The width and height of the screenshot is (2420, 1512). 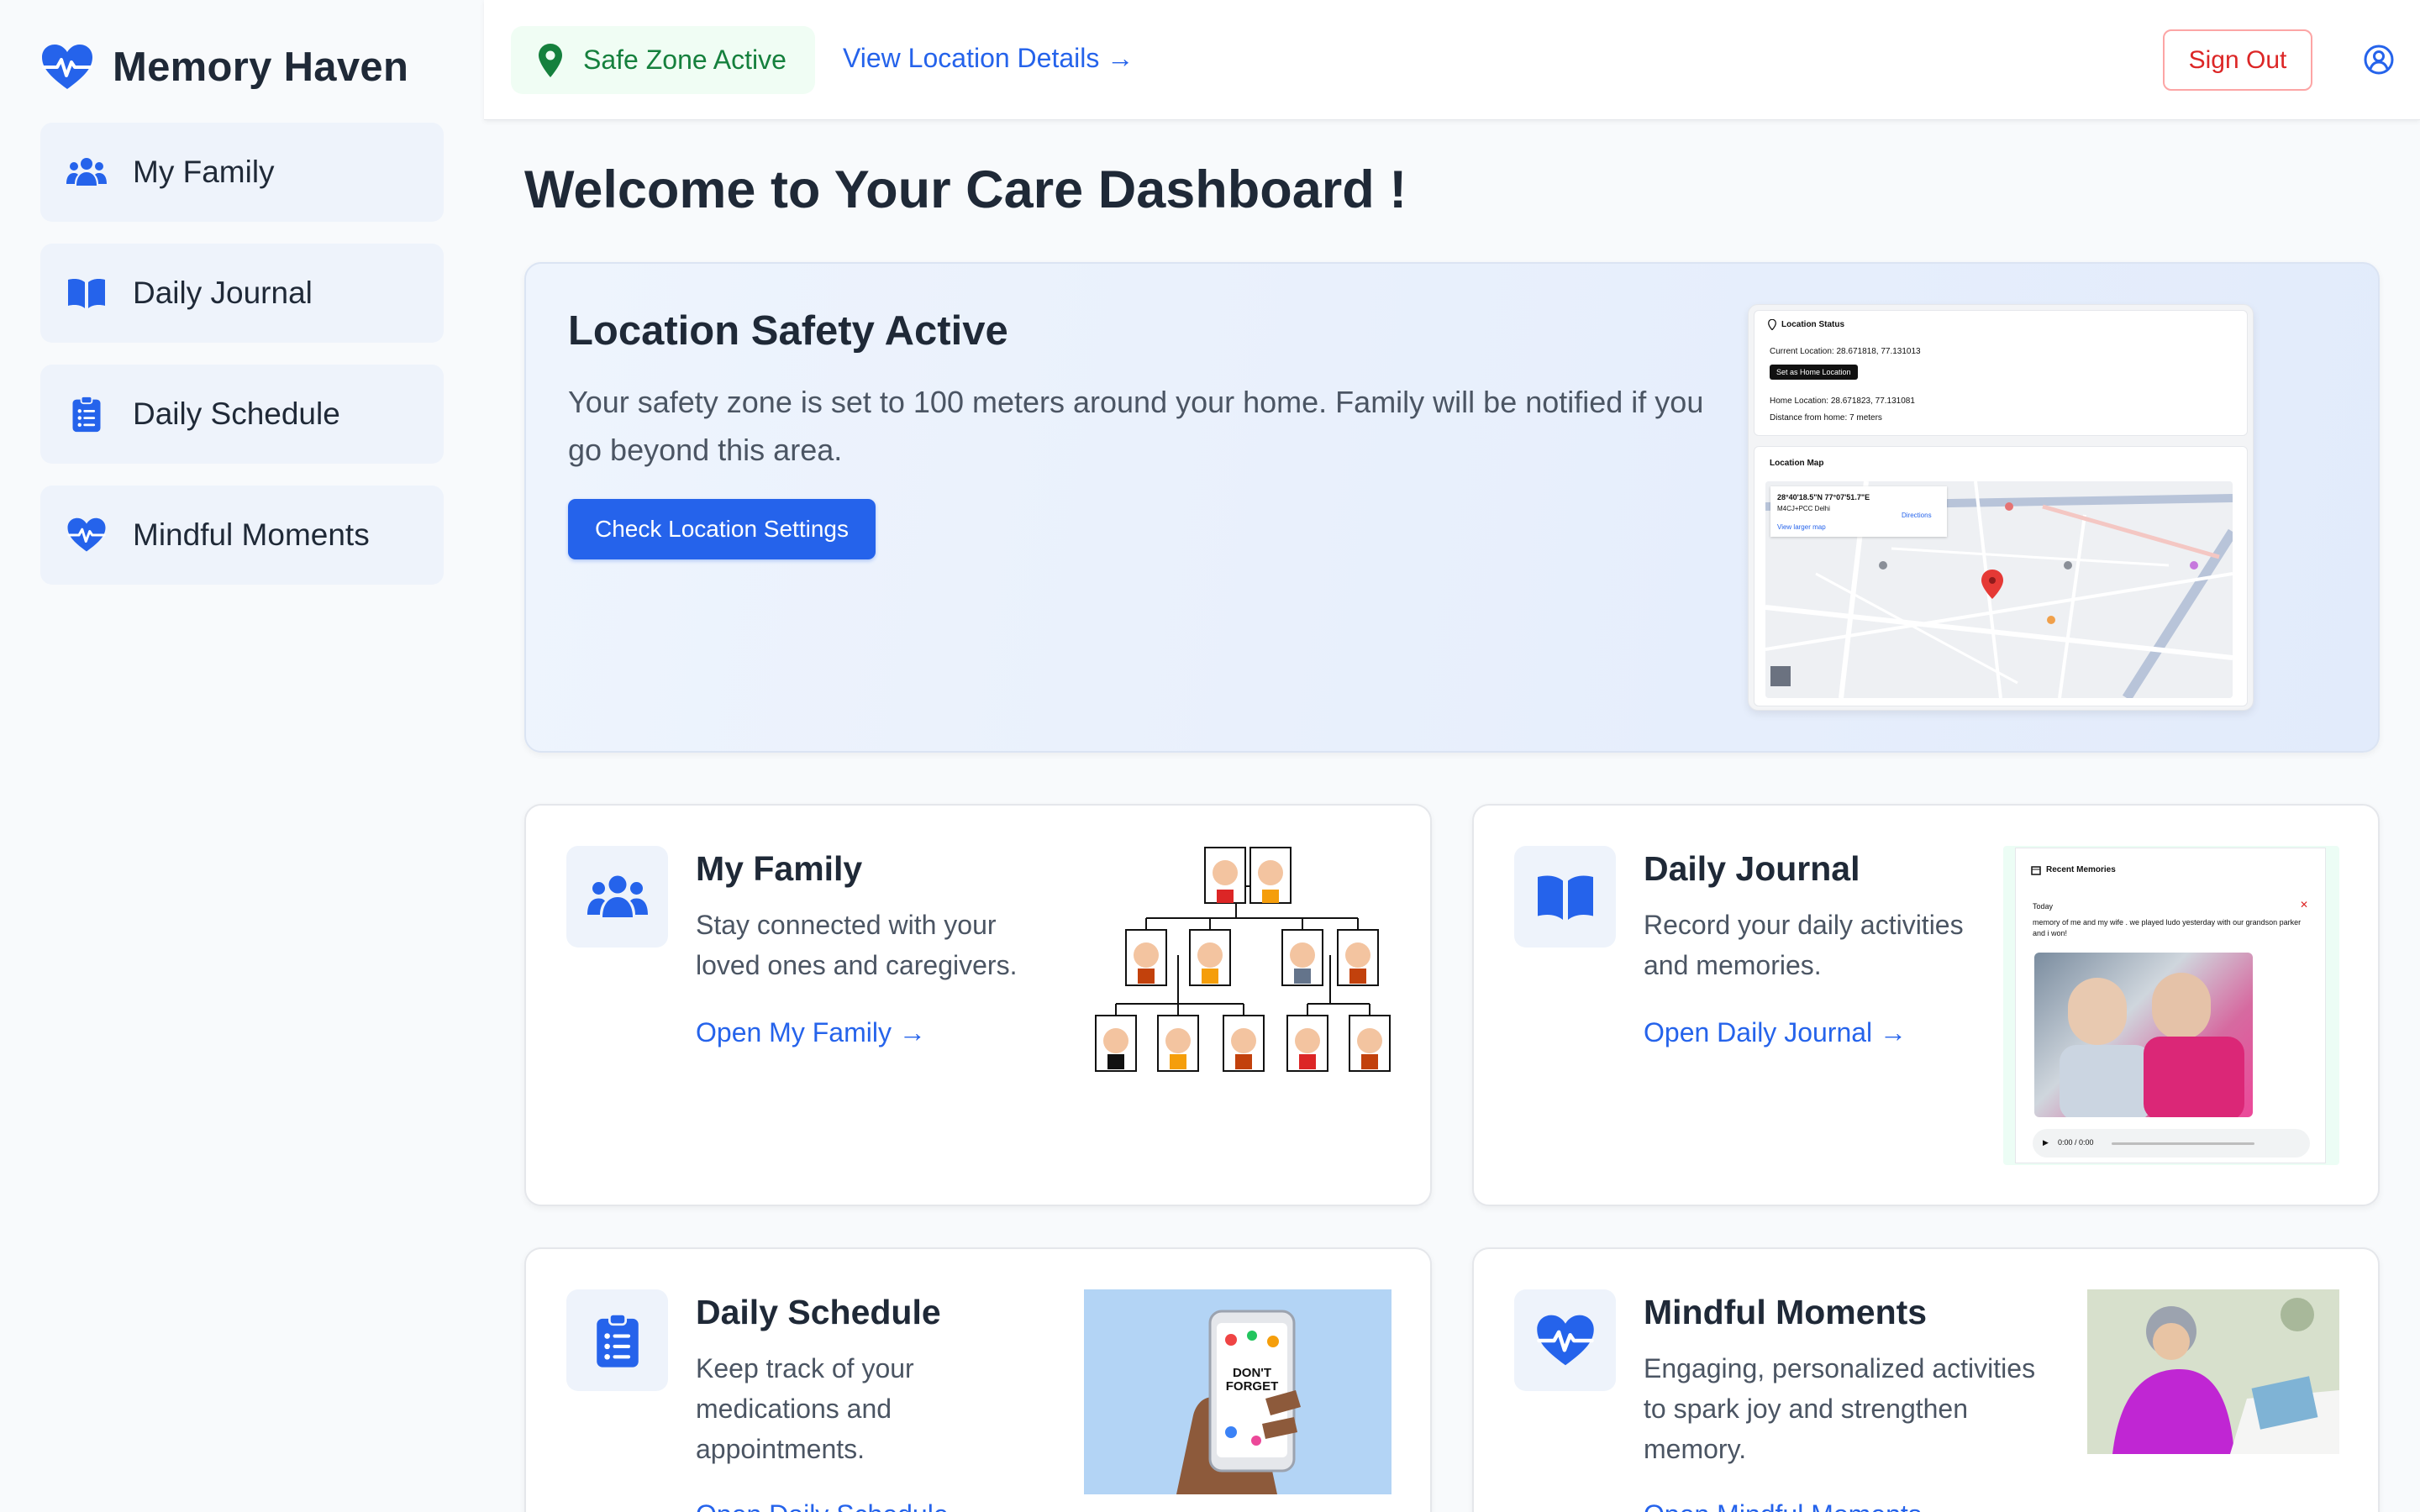 What do you see at coordinates (1797, 463) in the screenshot?
I see `preview-text: Location Map` at bounding box center [1797, 463].